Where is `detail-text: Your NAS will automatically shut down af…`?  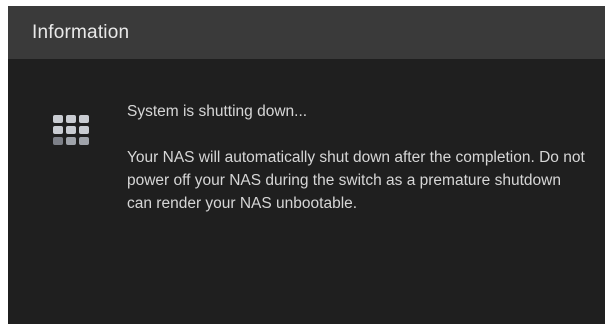 detail-text: Your NAS will automatically shut down af… is located at coordinates (356, 180).